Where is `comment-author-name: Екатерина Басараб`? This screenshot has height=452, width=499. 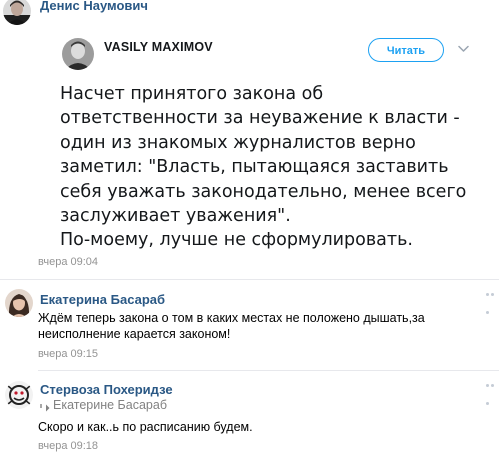
comment-author-name: Екатерина Басараб is located at coordinates (102, 299).